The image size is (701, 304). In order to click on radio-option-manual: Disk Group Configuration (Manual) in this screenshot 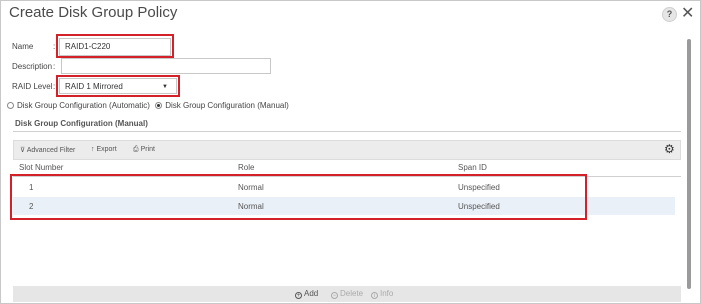, I will do `click(222, 105)`.